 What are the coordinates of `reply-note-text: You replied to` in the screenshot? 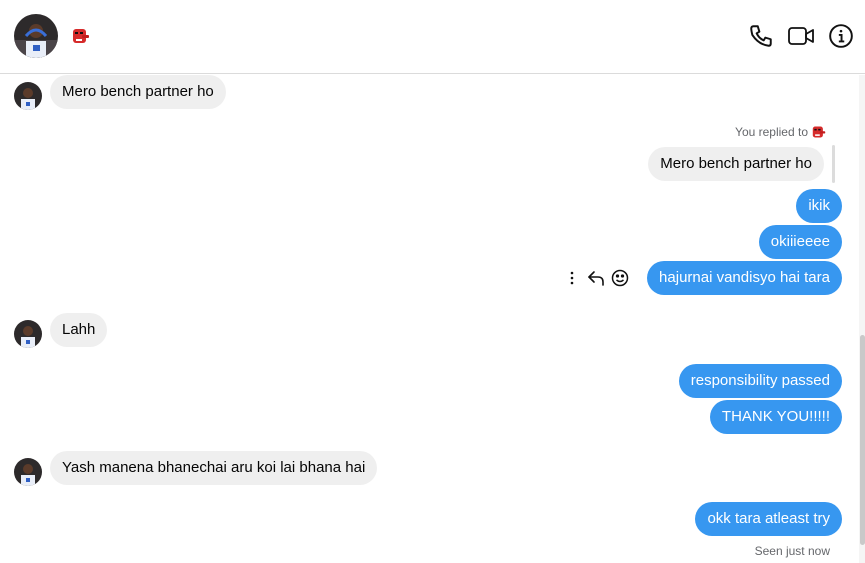 It's located at (771, 132).